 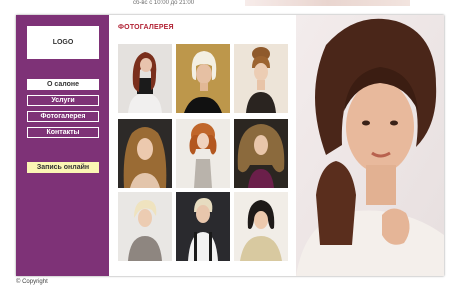 I want to click on copyright-text: © Copyright, so click(x=32, y=282).